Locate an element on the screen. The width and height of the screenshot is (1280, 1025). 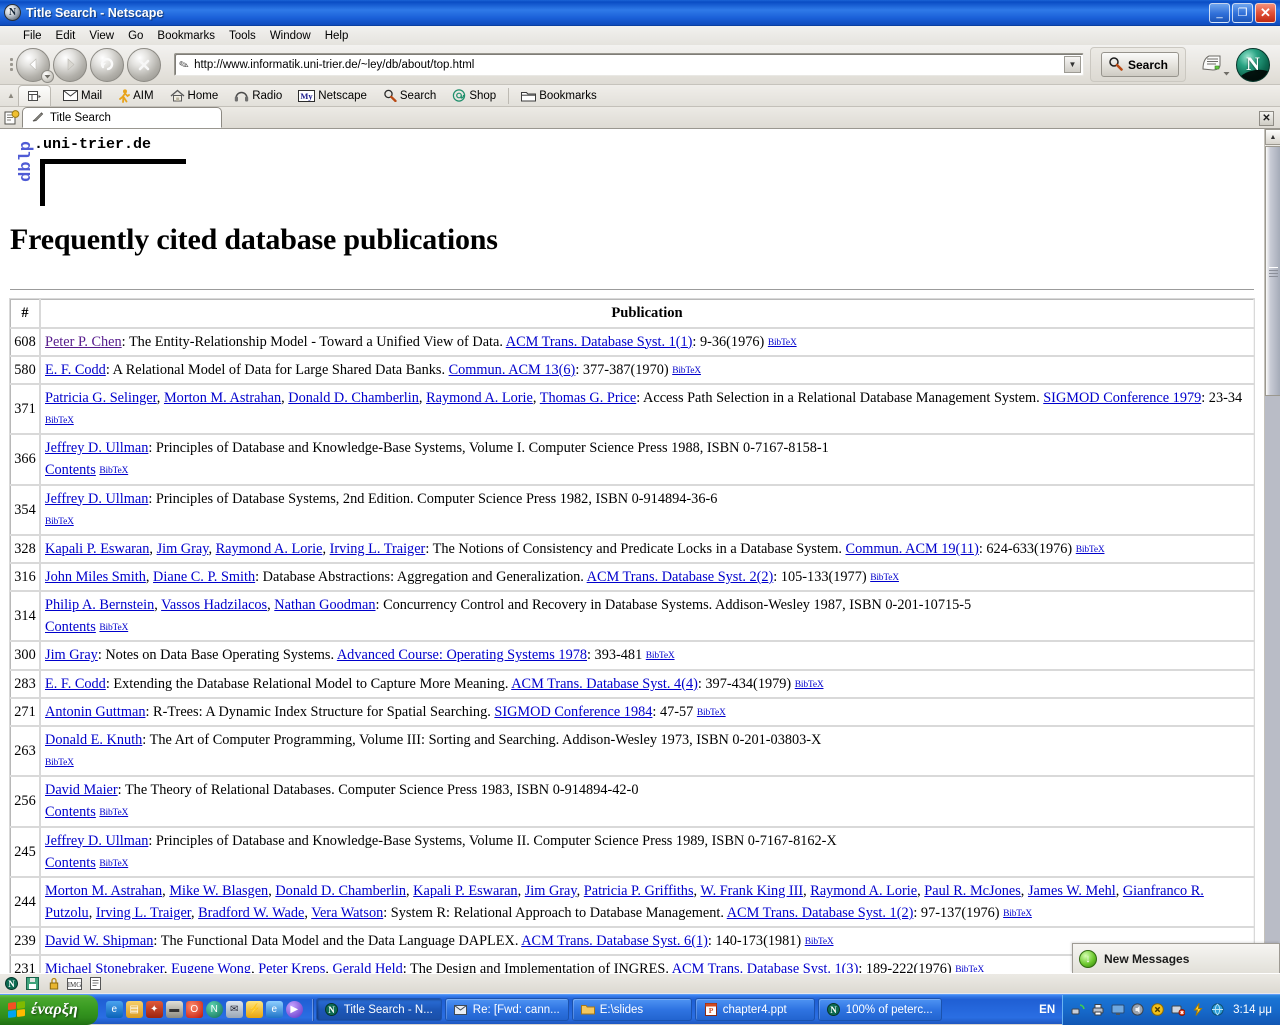
scrollbar-thumb is located at coordinates (1272, 271).